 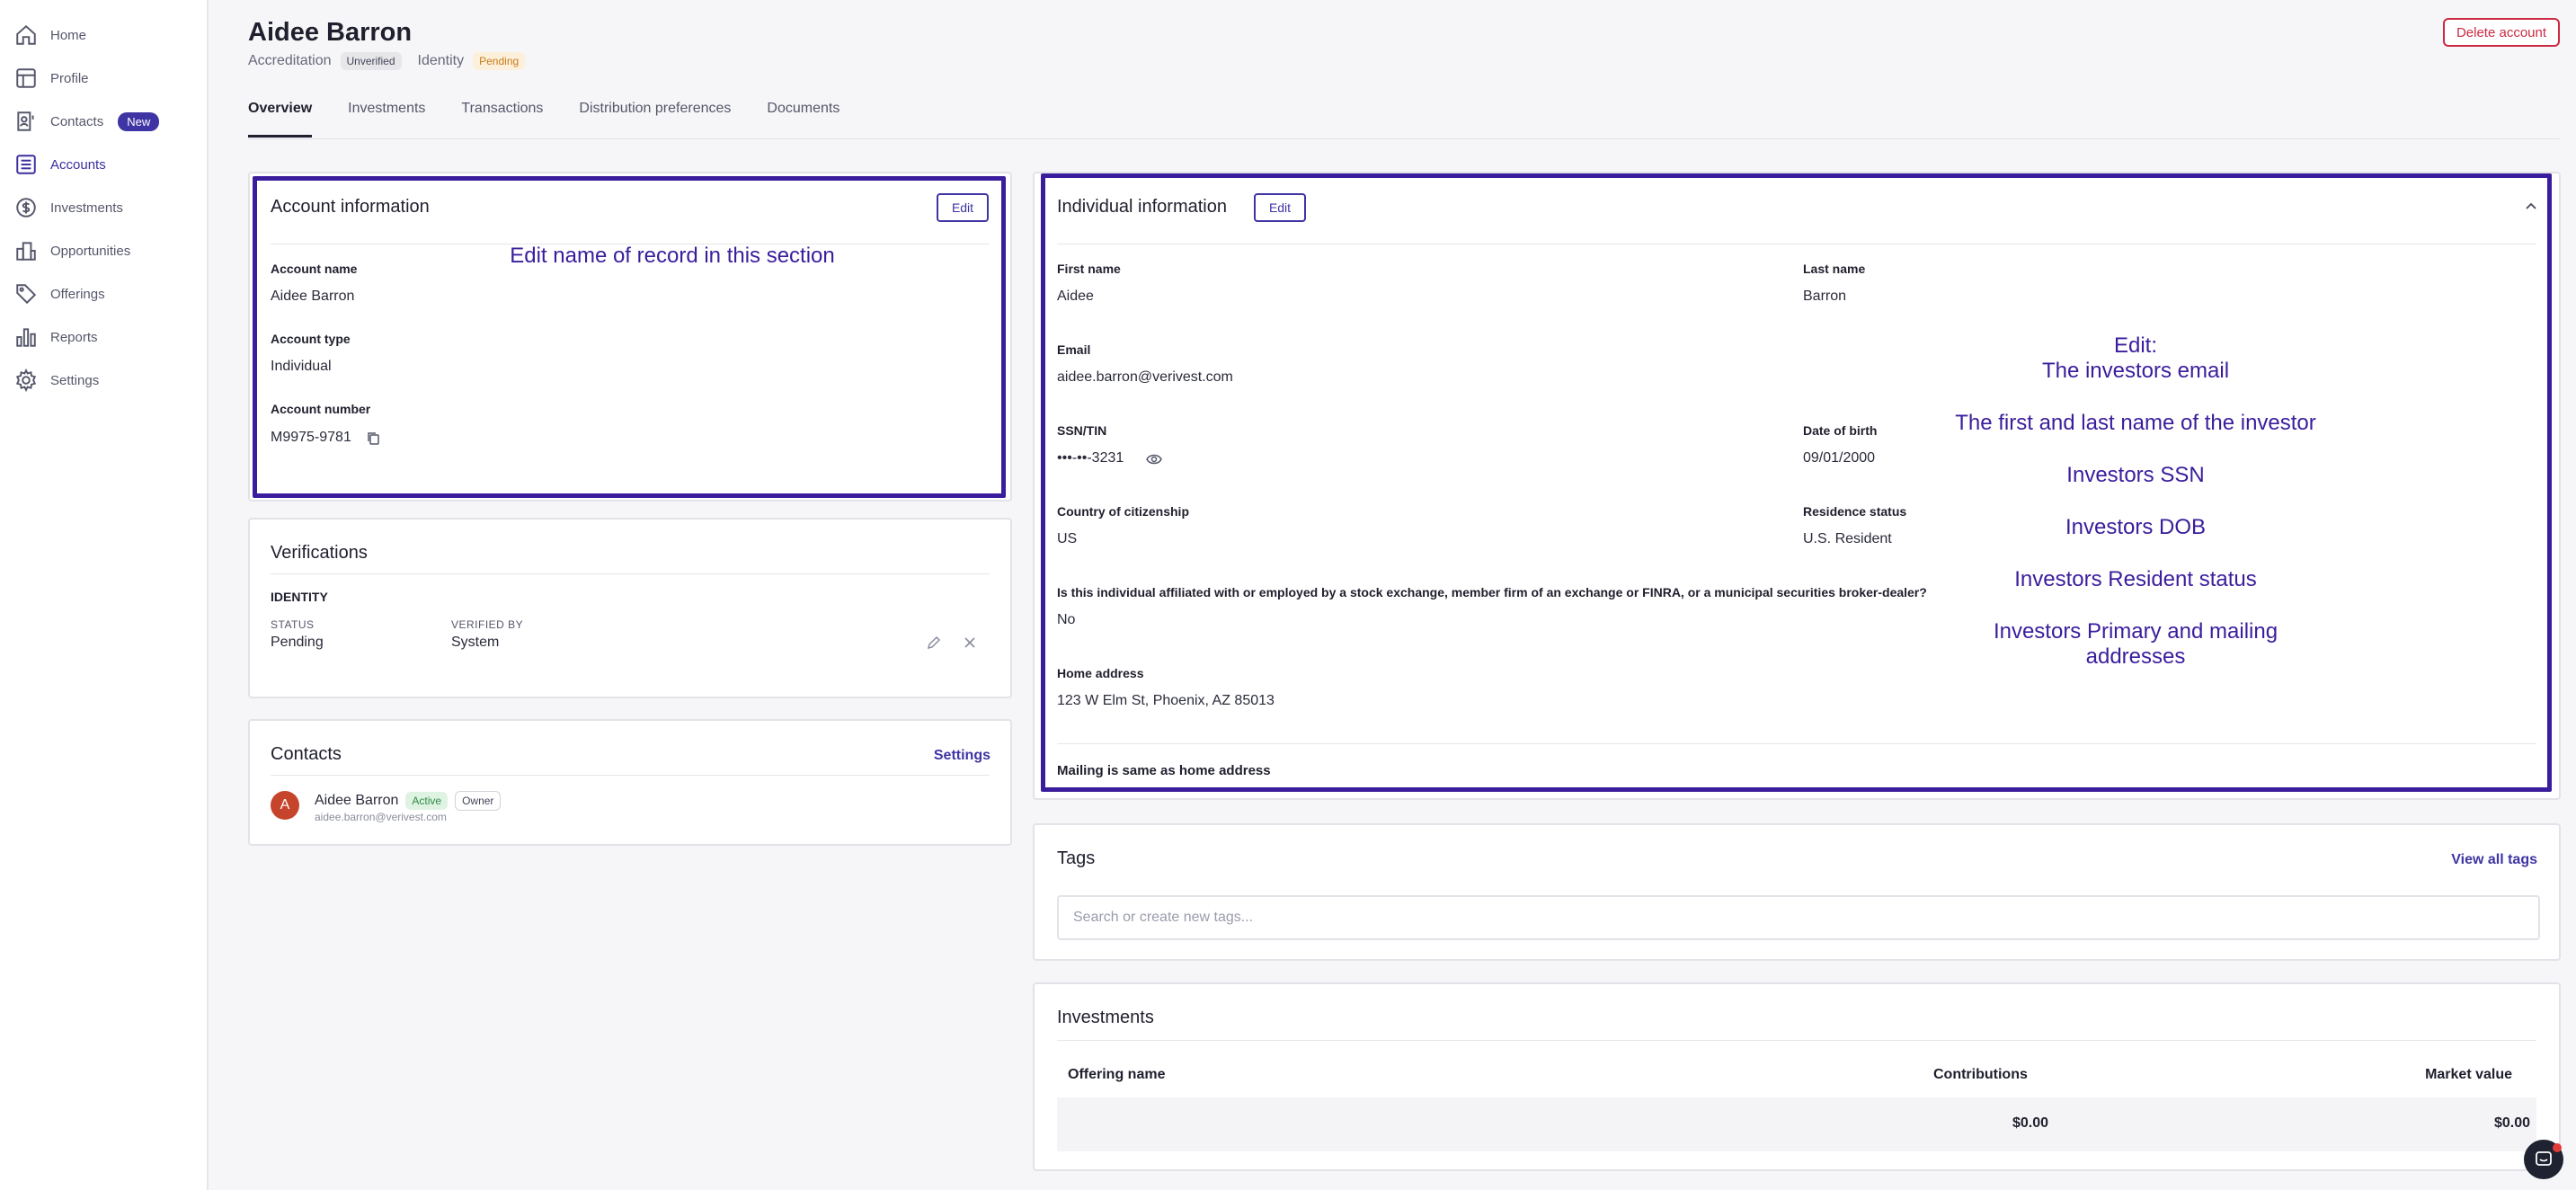 What do you see at coordinates (488, 625) in the screenshot?
I see `verified-by-label: VERIFIED BY` at bounding box center [488, 625].